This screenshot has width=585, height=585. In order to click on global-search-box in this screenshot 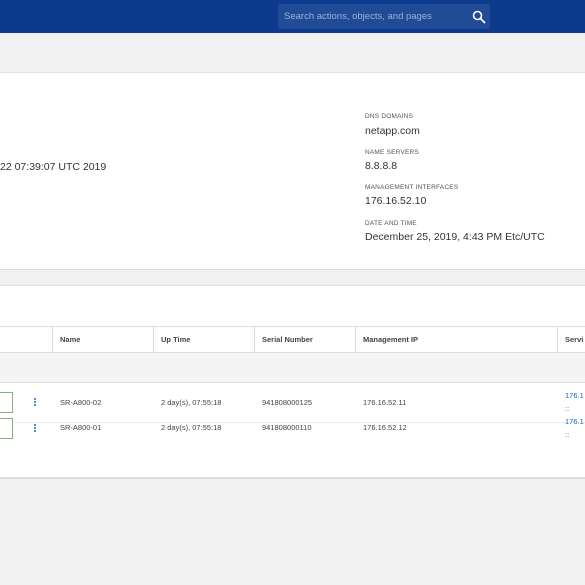, I will do `click(384, 16)`.